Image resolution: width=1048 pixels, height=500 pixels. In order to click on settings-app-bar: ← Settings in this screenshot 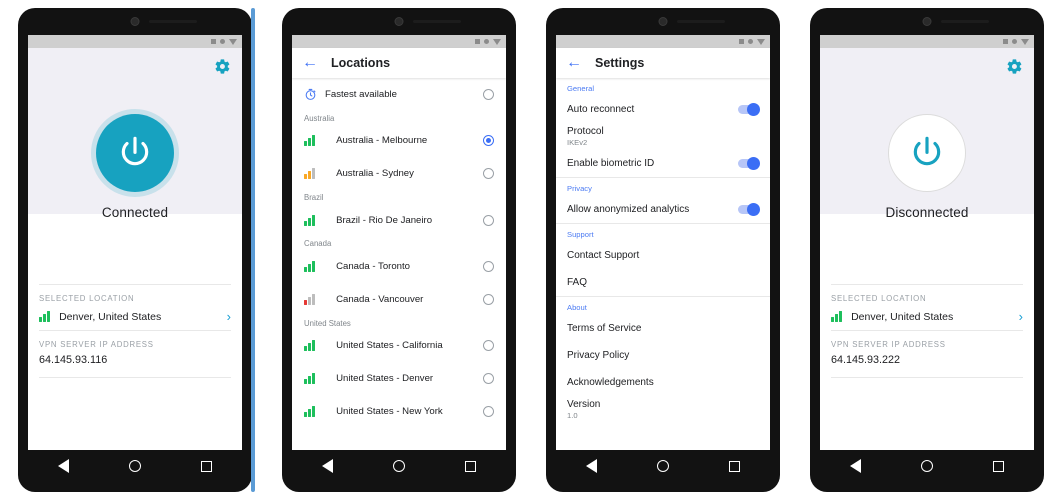, I will do `click(663, 63)`.